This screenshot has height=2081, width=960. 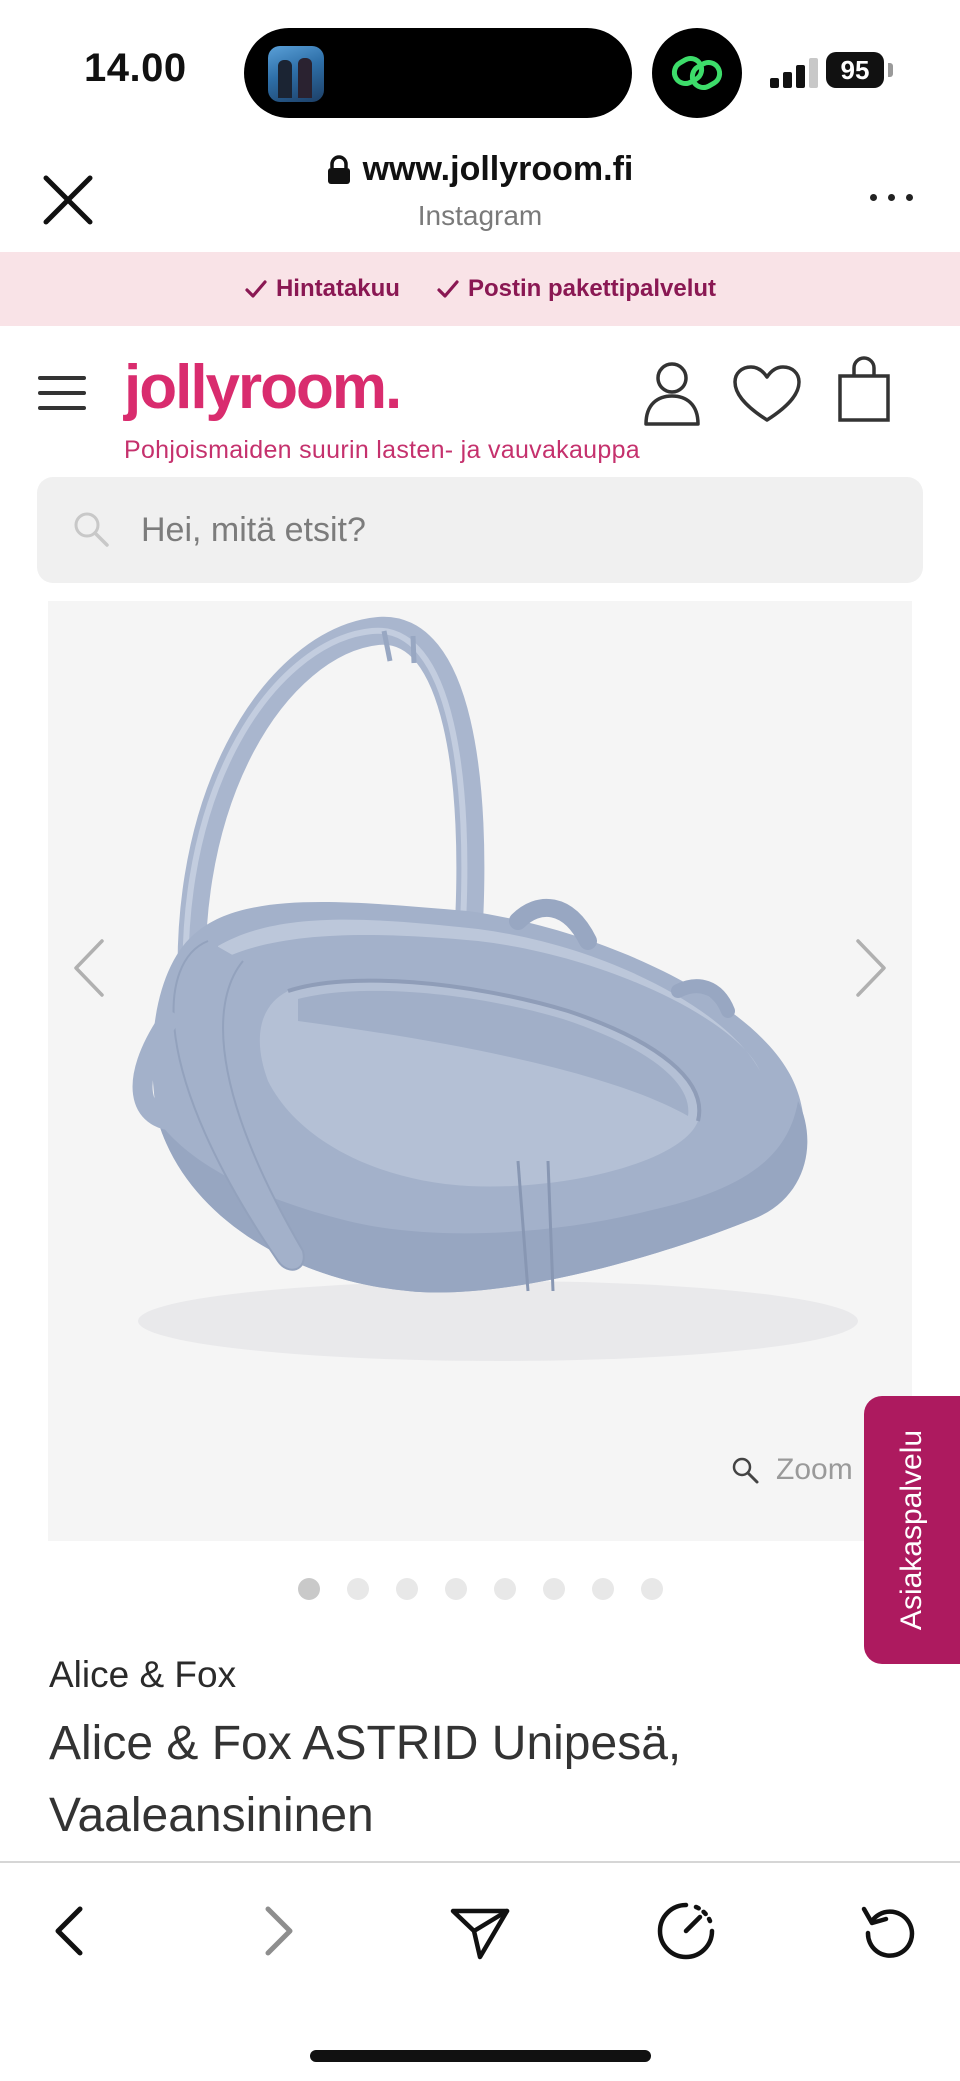 I want to click on trust-bar: Hintatakuu Postin pakettipalvelut, so click(x=480, y=289).